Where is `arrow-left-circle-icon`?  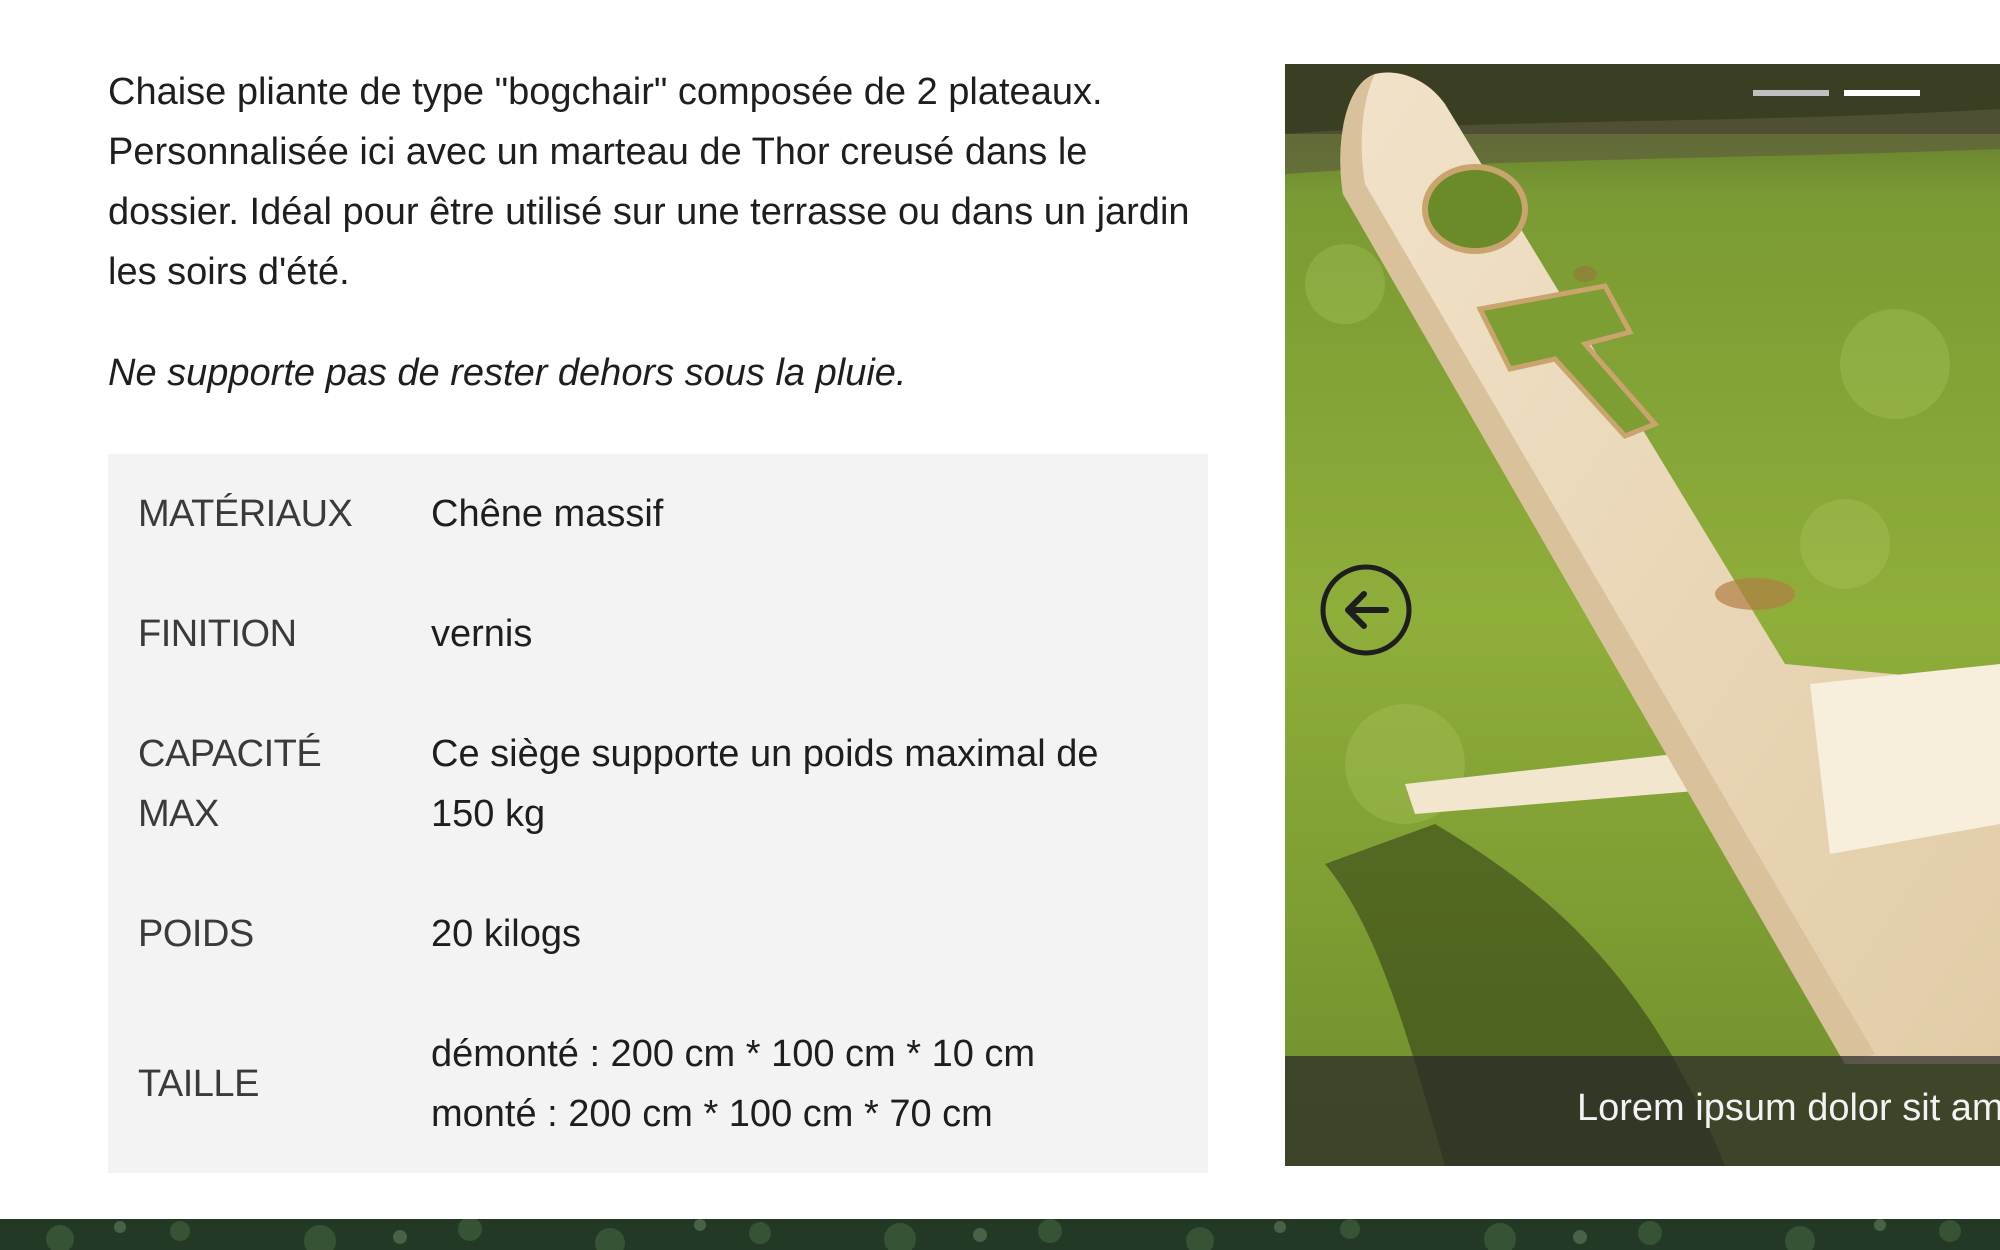
arrow-left-circle-icon is located at coordinates (1366, 610).